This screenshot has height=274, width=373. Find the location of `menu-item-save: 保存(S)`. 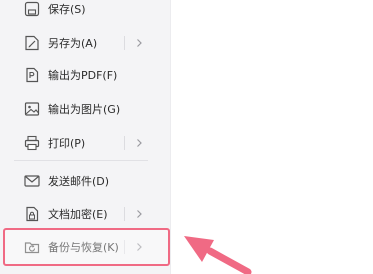

menu-item-save: 保存(S) is located at coordinates (85, 13).